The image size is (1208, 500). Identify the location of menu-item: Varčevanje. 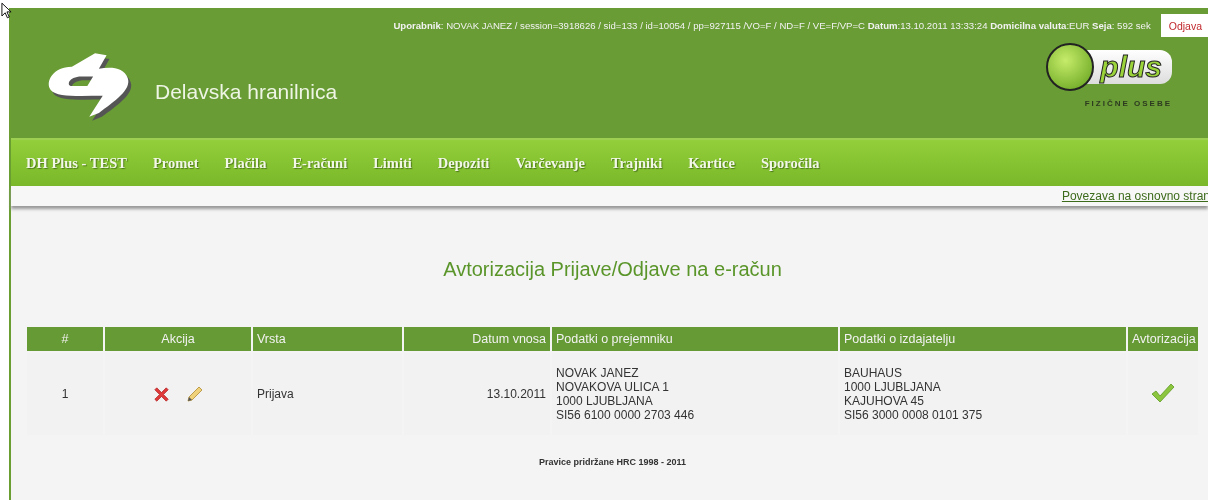
(550, 163).